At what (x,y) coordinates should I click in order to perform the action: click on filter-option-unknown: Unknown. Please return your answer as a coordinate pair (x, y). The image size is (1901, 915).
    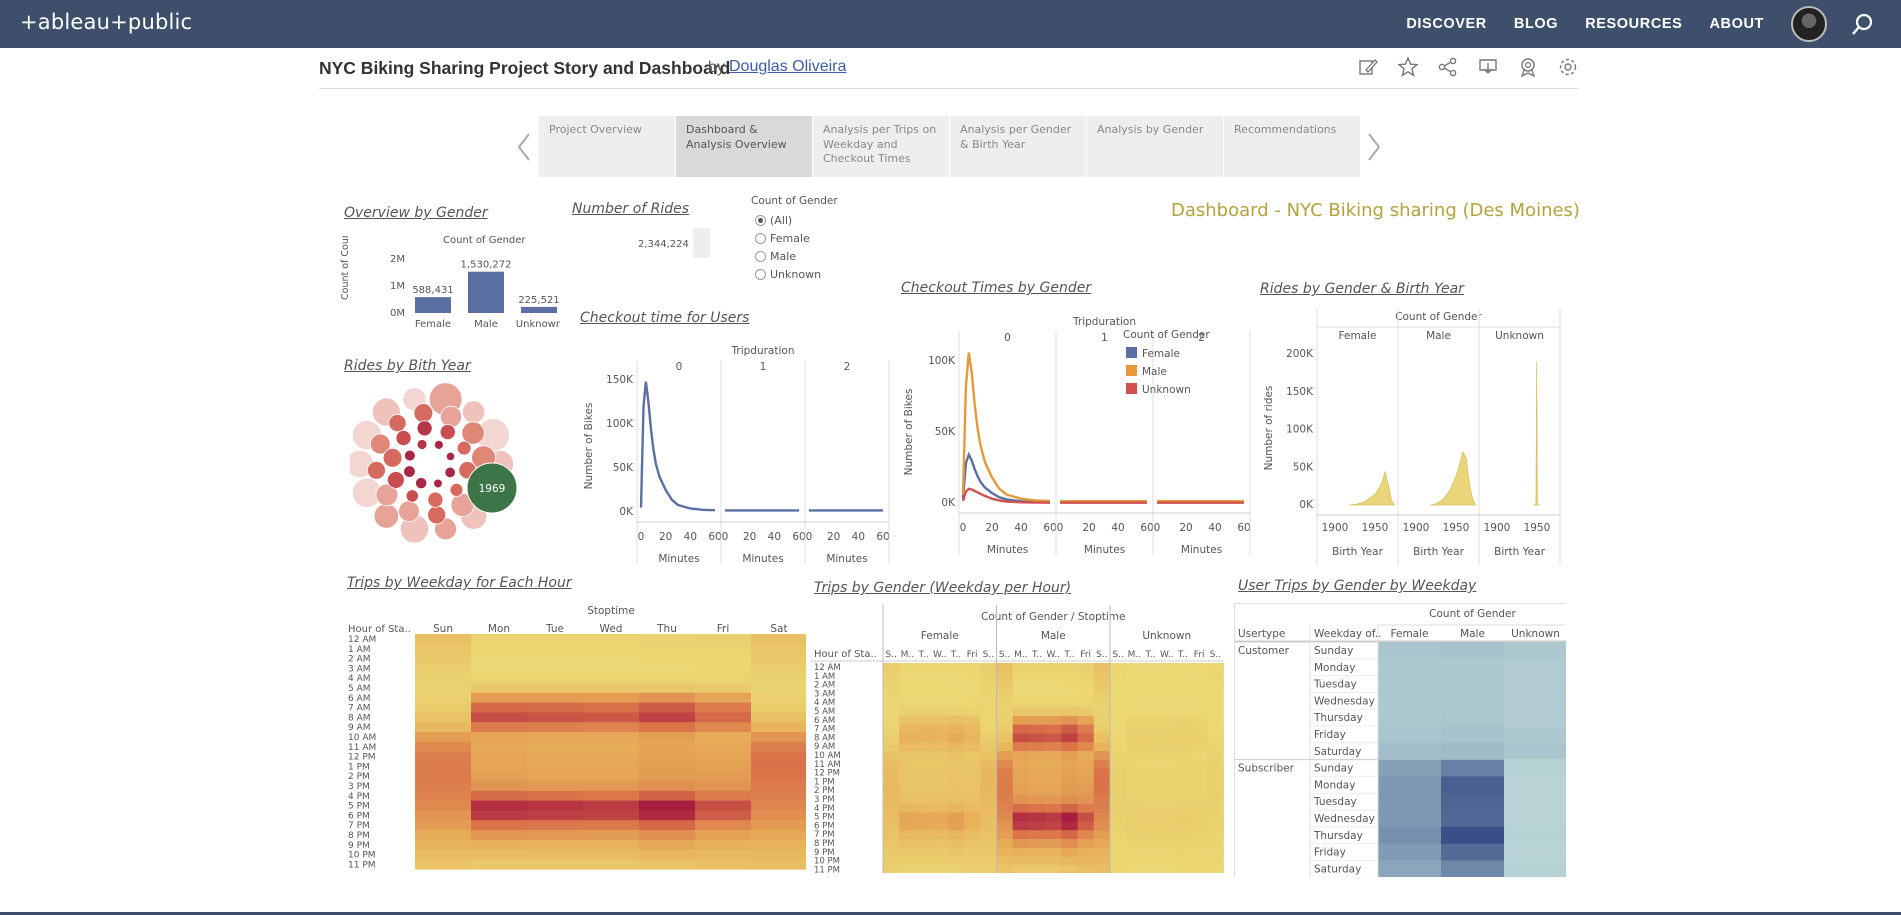
    Looking at the image, I should click on (788, 274).